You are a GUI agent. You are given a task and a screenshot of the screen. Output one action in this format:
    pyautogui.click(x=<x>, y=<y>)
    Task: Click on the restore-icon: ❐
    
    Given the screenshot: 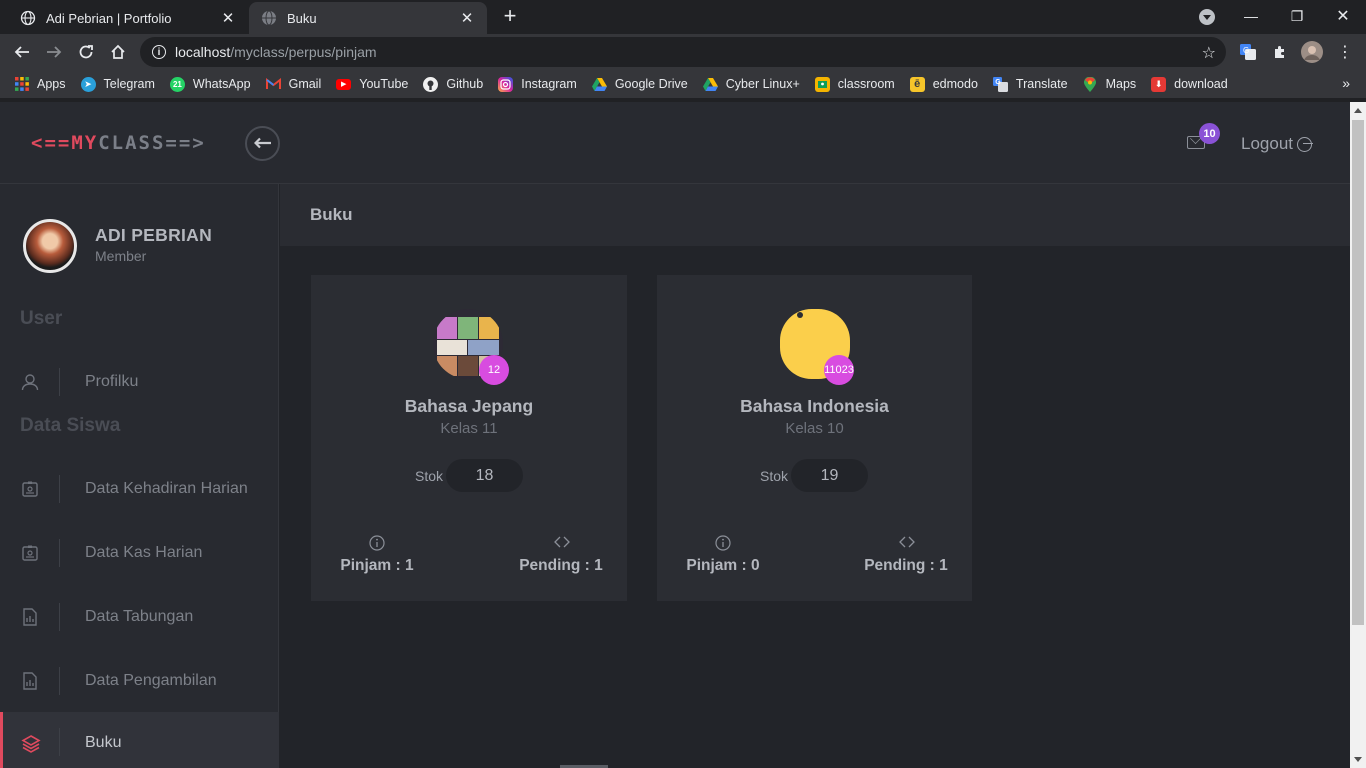 What is the action you would take?
    pyautogui.click(x=1297, y=16)
    